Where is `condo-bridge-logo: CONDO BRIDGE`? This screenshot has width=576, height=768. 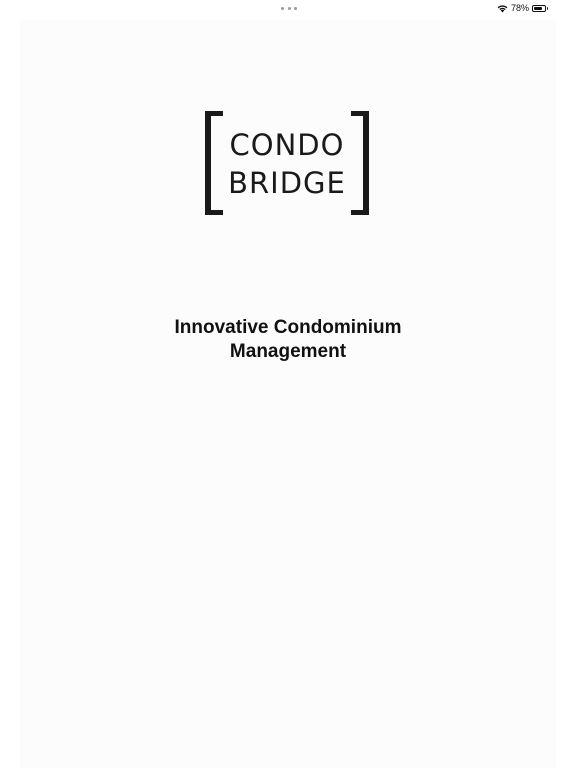 condo-bridge-logo: CONDO BRIDGE is located at coordinates (287, 164).